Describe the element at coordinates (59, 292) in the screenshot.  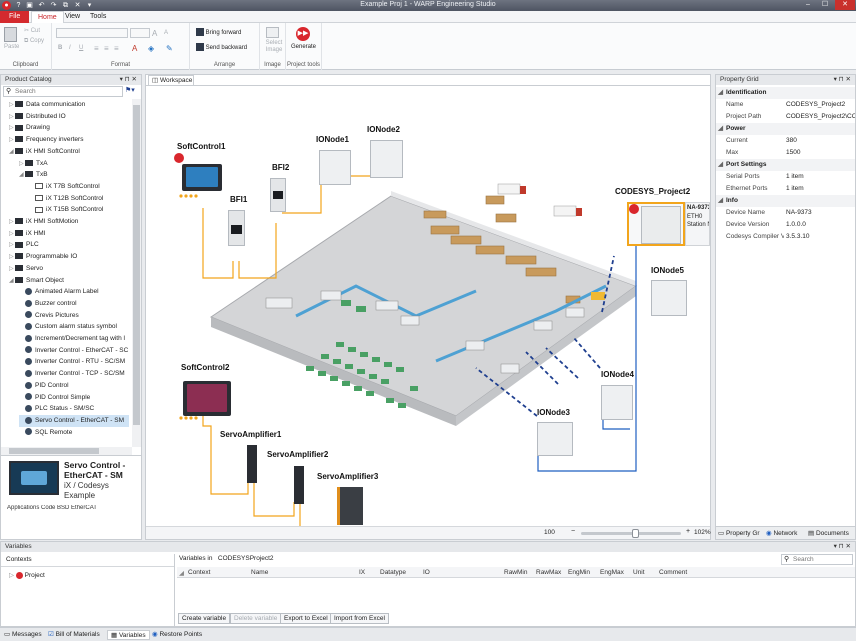
I see `catalog-item: Animated Alarm Label` at that location.